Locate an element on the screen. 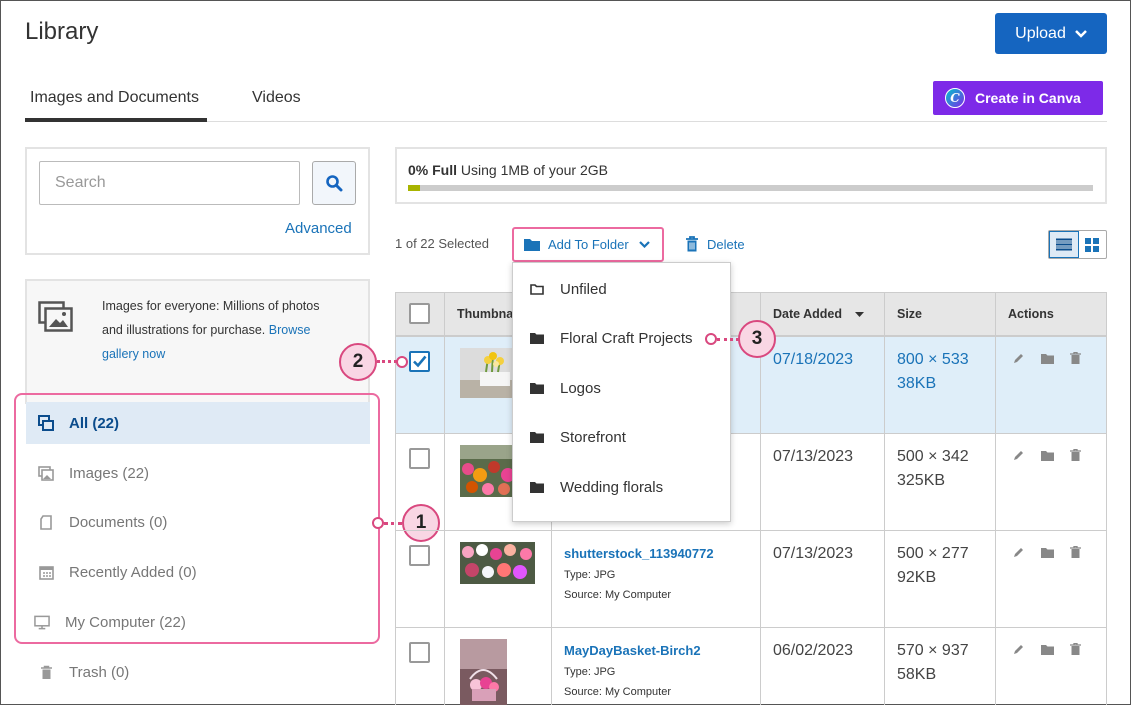  search-icon is located at coordinates (334, 183).